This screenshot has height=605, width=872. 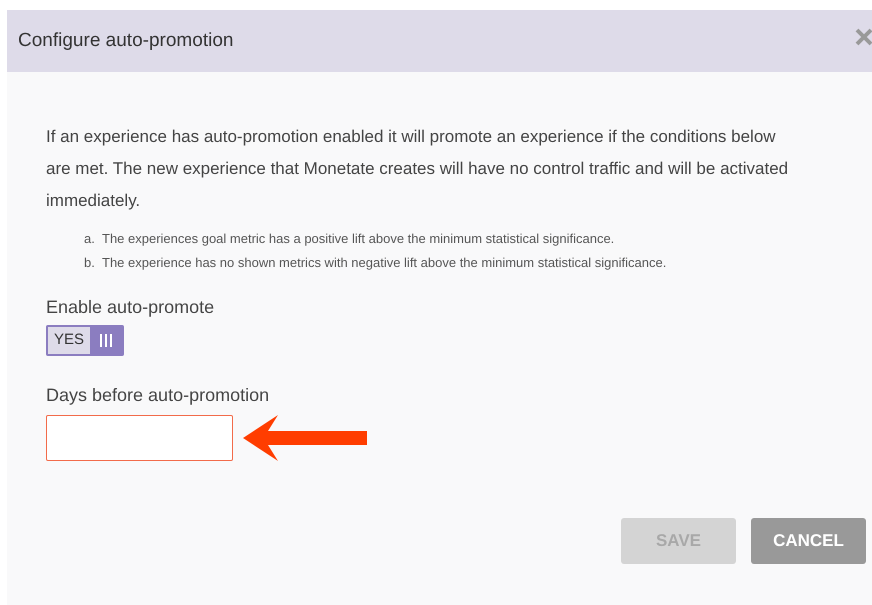 What do you see at coordinates (808, 541) in the screenshot?
I see `cancel-button: CANCEL` at bounding box center [808, 541].